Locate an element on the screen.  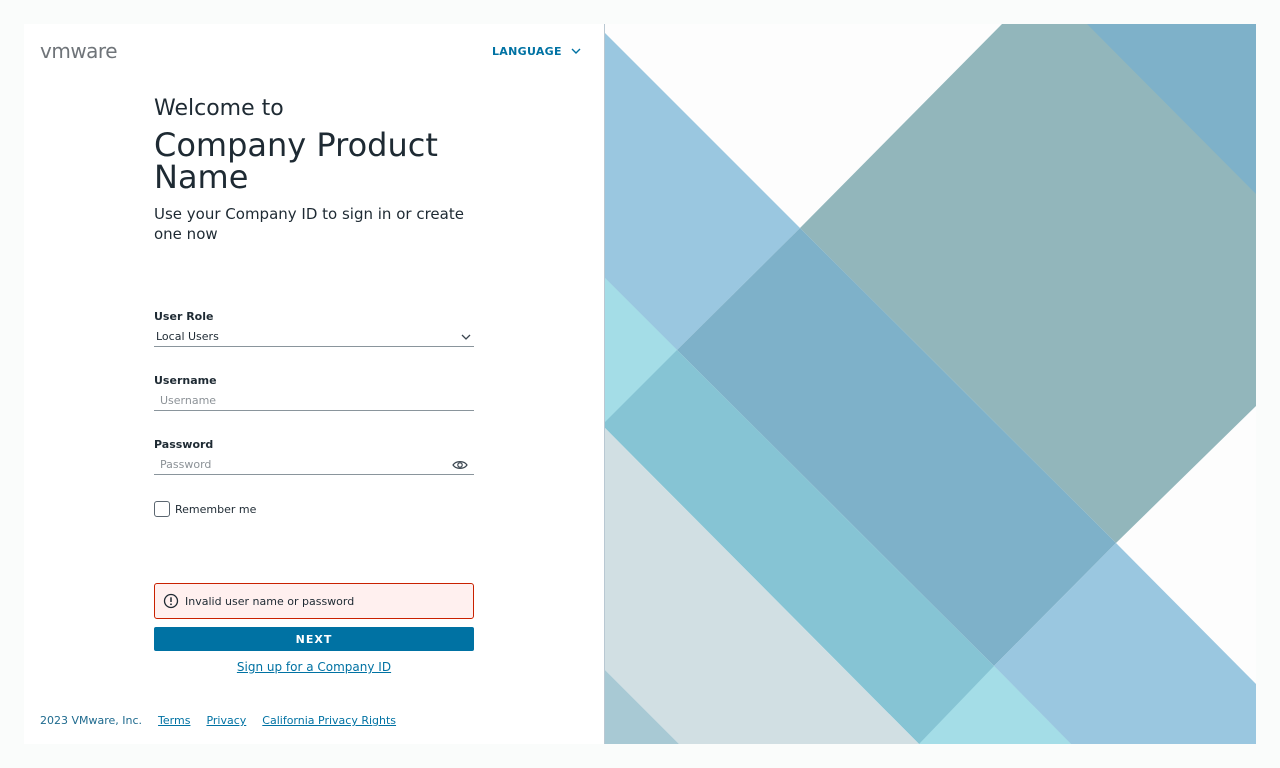
california-privacy-link: California Privacy Rights is located at coordinates (329, 720).